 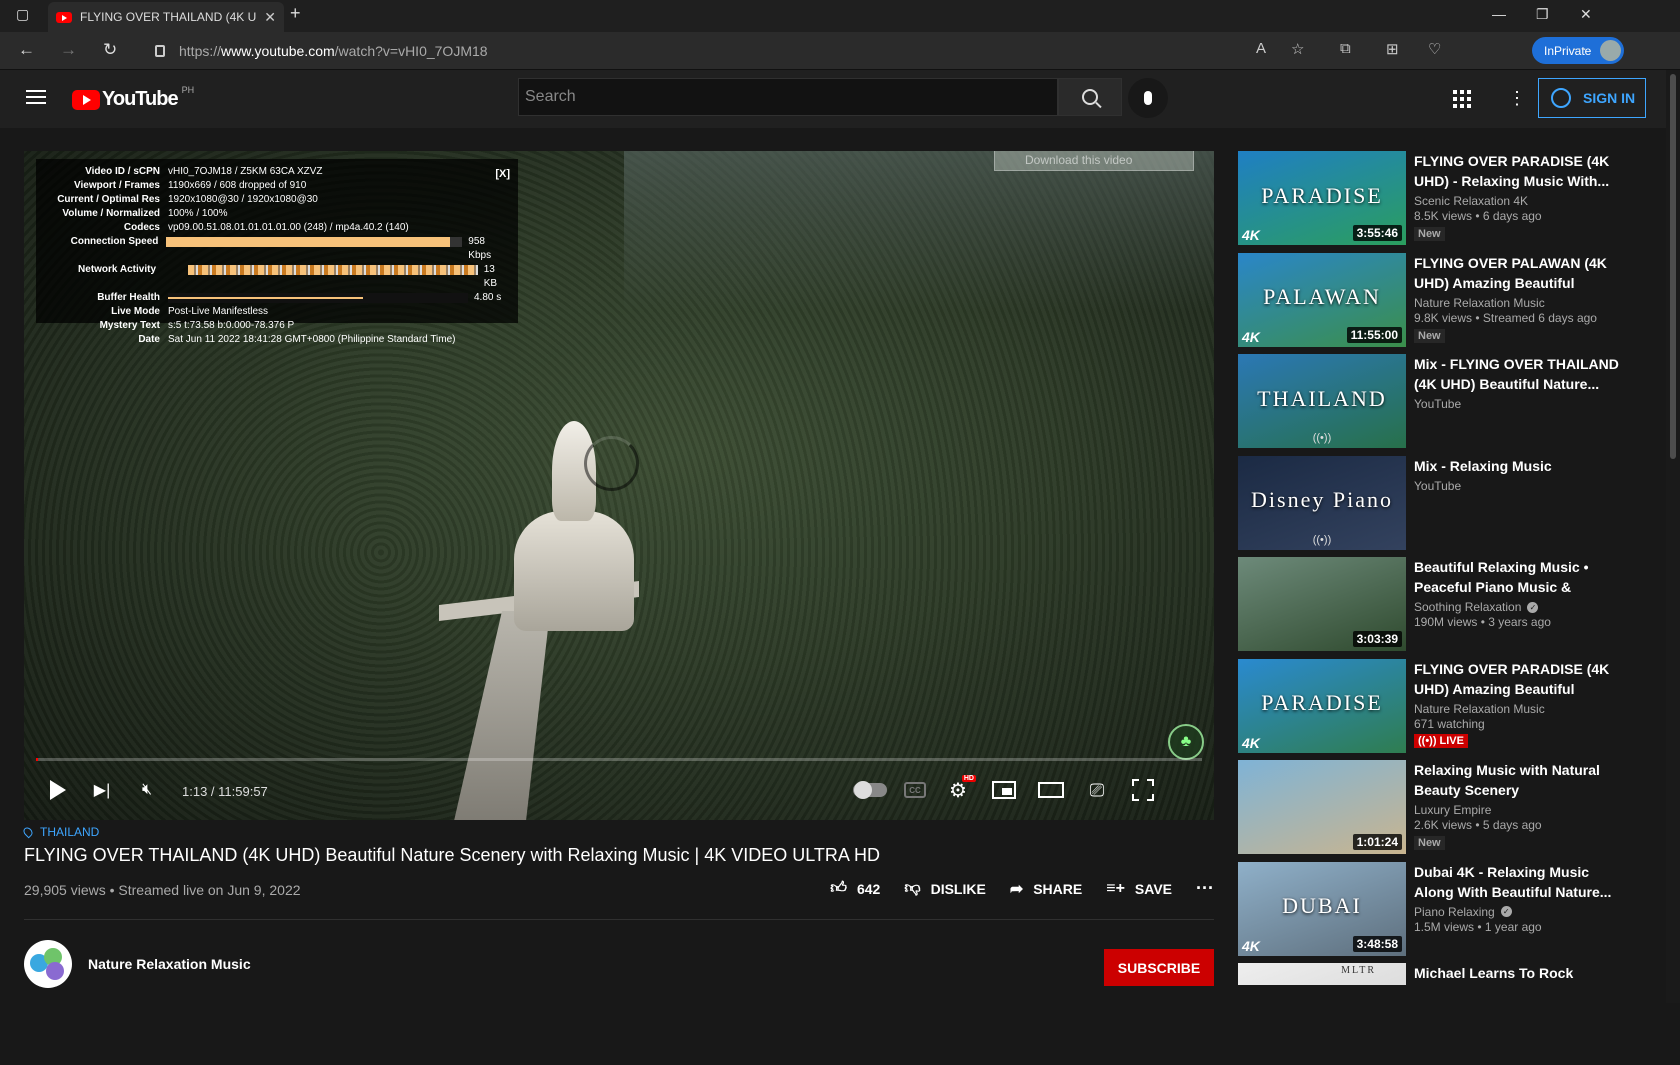 I want to click on extensions-icon: ⧉, so click(x=1345, y=48).